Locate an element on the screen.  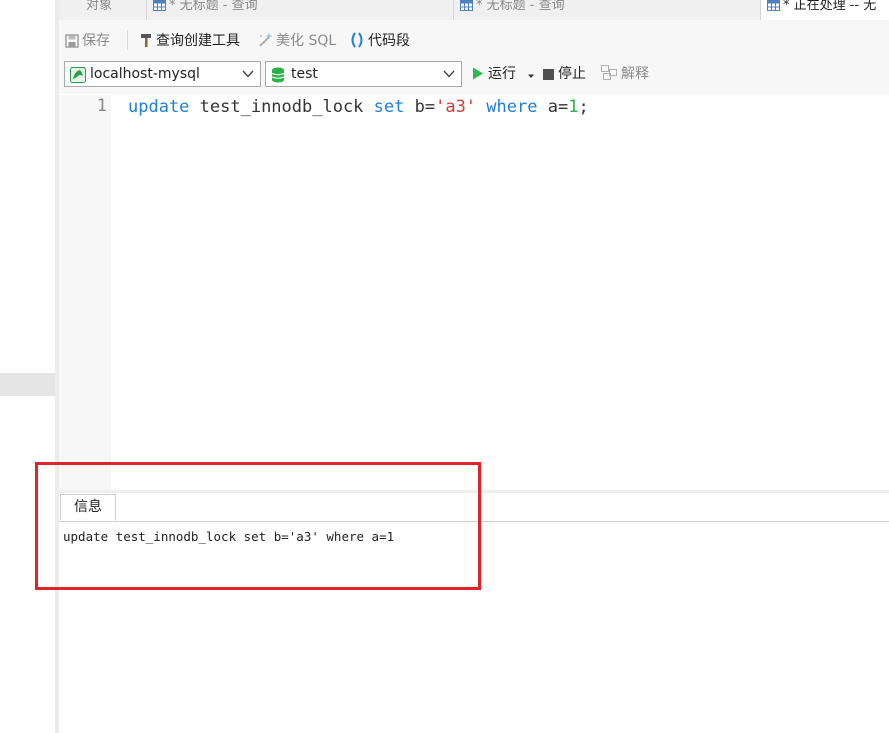
object-navigator-pane is located at coordinates (27, 366).